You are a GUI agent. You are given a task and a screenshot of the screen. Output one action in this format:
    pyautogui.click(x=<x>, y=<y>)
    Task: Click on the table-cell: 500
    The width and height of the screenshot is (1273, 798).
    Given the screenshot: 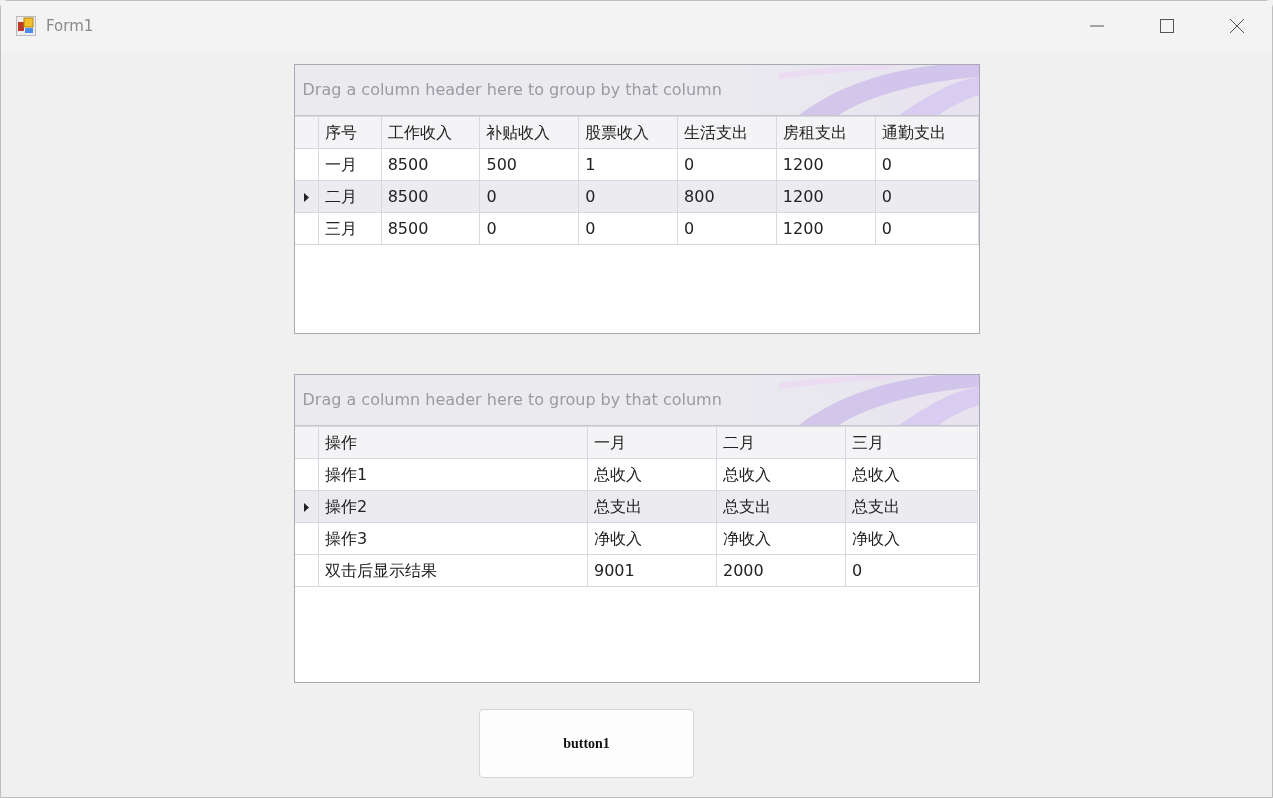 What is the action you would take?
    pyautogui.click(x=529, y=164)
    